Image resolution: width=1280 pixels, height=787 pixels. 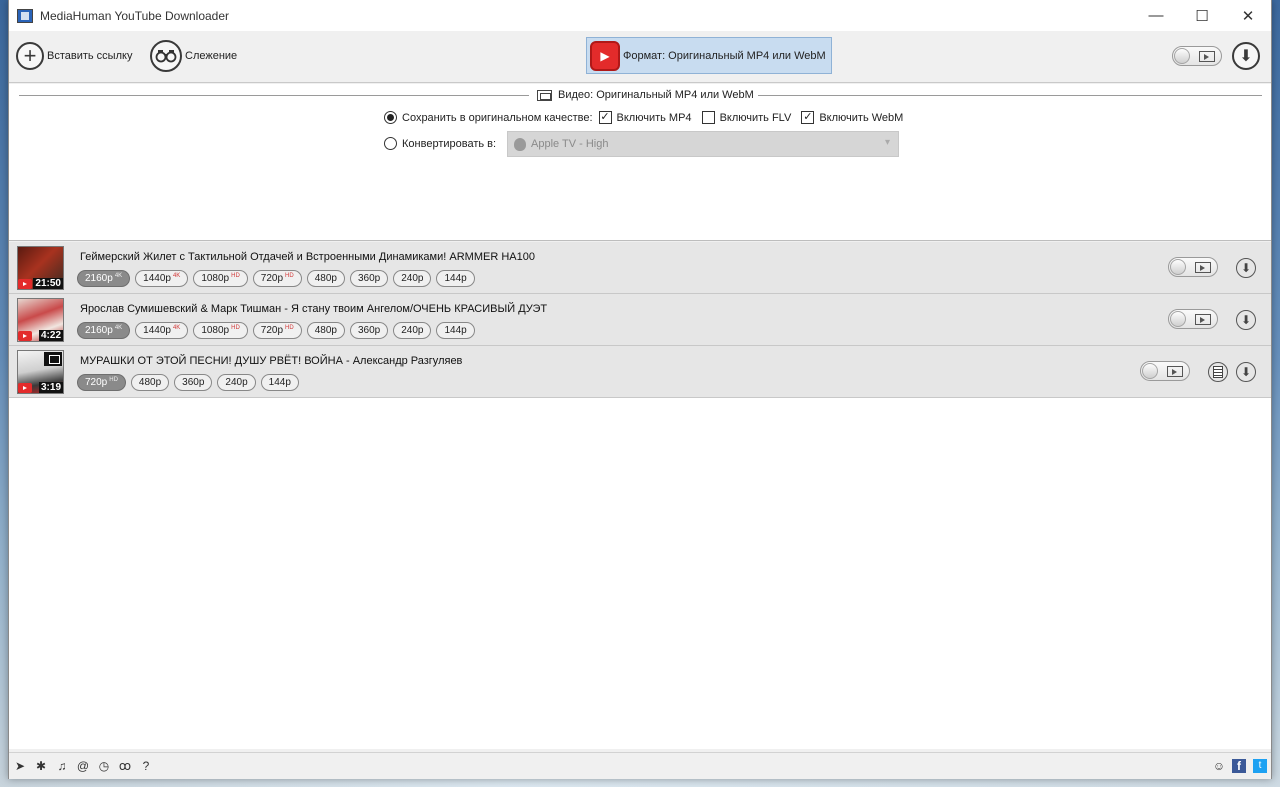 What do you see at coordinates (1156, 15) in the screenshot?
I see `minimize-button: —` at bounding box center [1156, 15].